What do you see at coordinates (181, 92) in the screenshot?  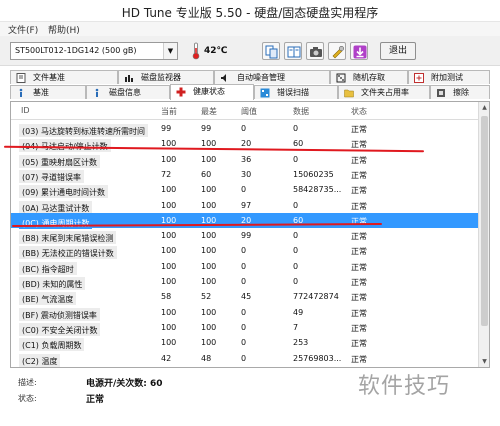 I see `health-icon` at bounding box center [181, 92].